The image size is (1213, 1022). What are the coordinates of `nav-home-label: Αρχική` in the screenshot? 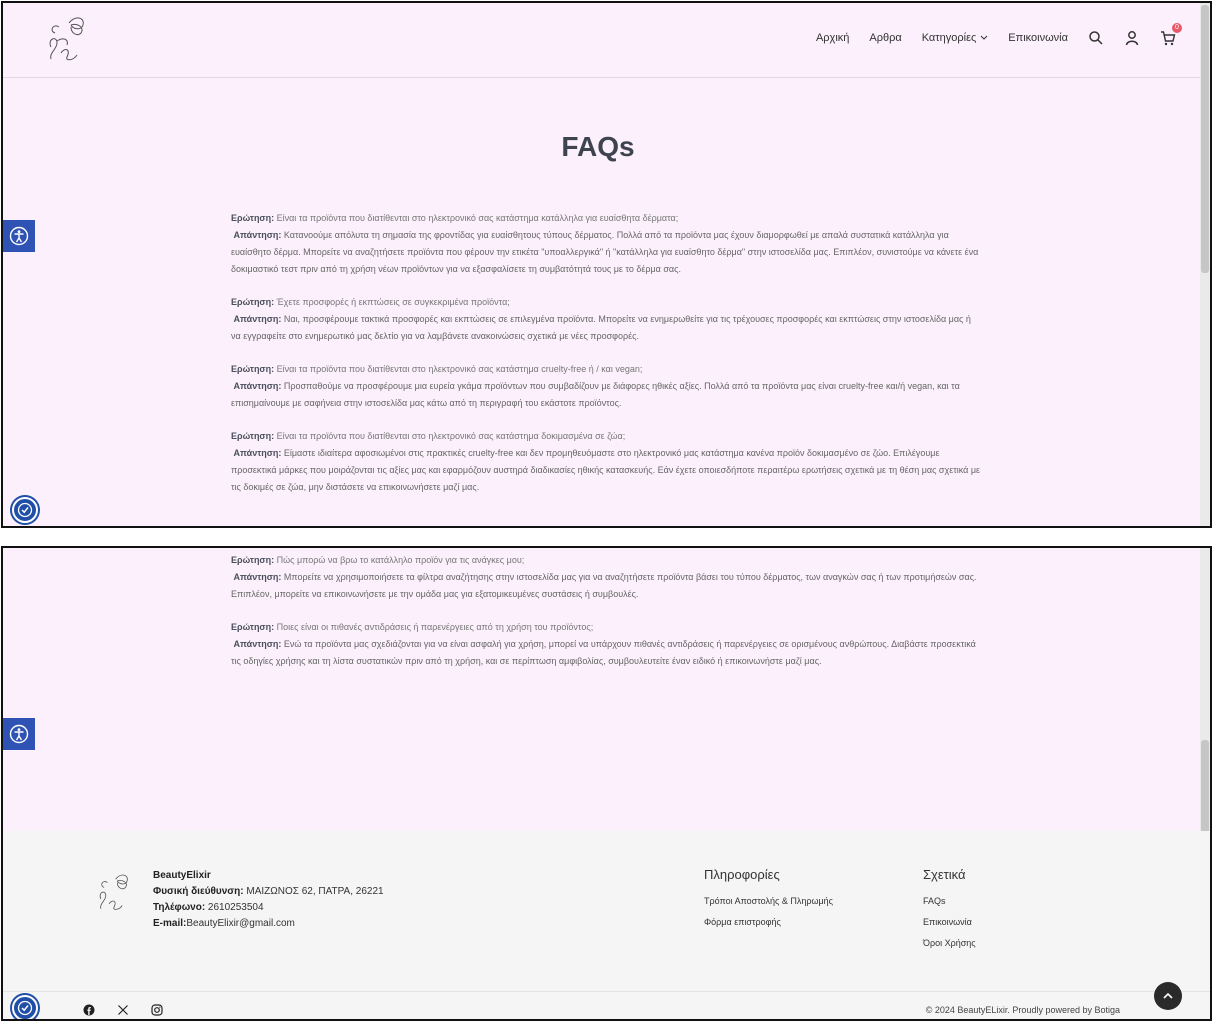 It's located at (832, 38).